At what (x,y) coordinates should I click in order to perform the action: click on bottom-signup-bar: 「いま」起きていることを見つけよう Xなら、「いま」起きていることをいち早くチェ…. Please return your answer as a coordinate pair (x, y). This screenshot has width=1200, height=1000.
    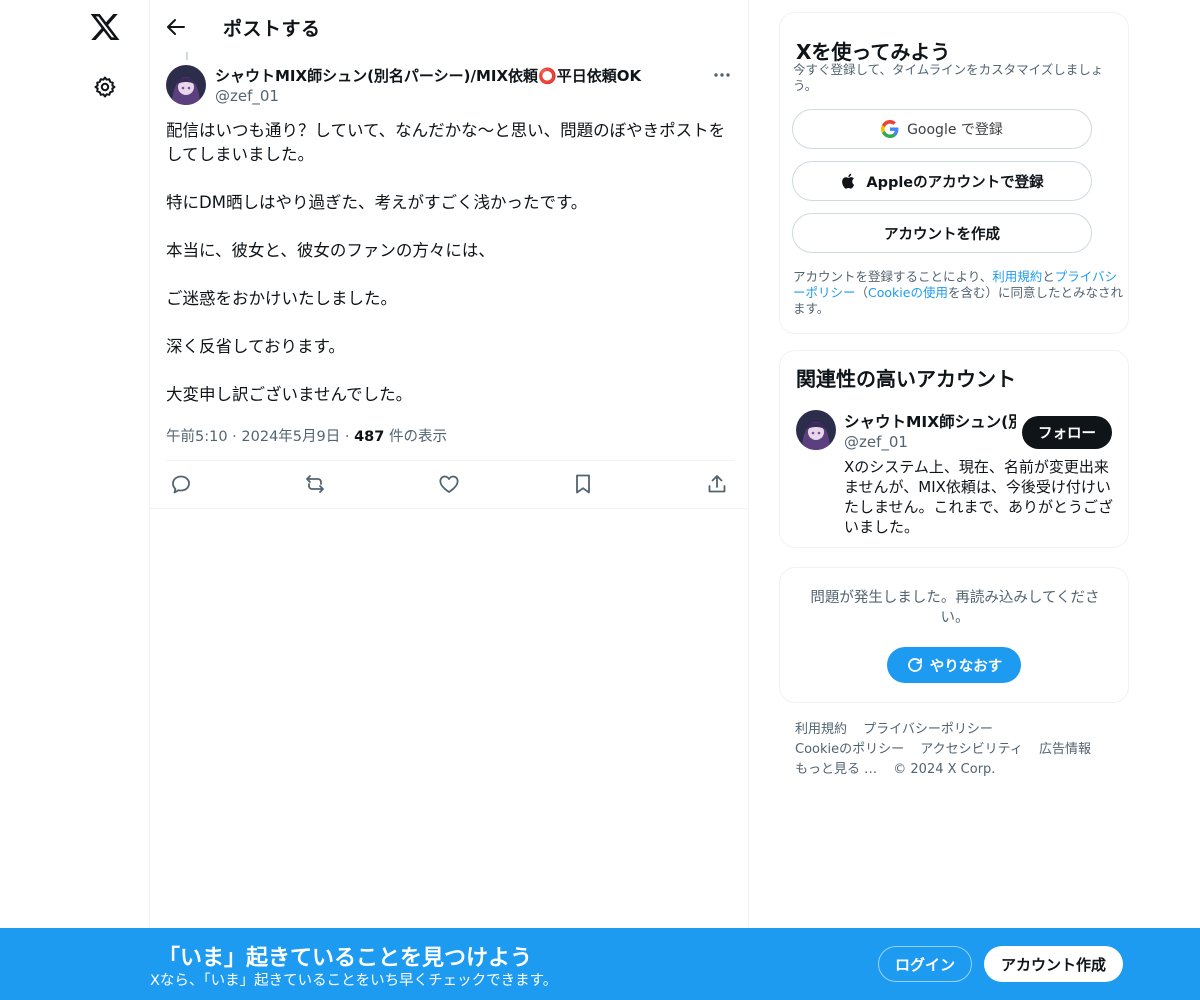
    Looking at the image, I should click on (600, 964).